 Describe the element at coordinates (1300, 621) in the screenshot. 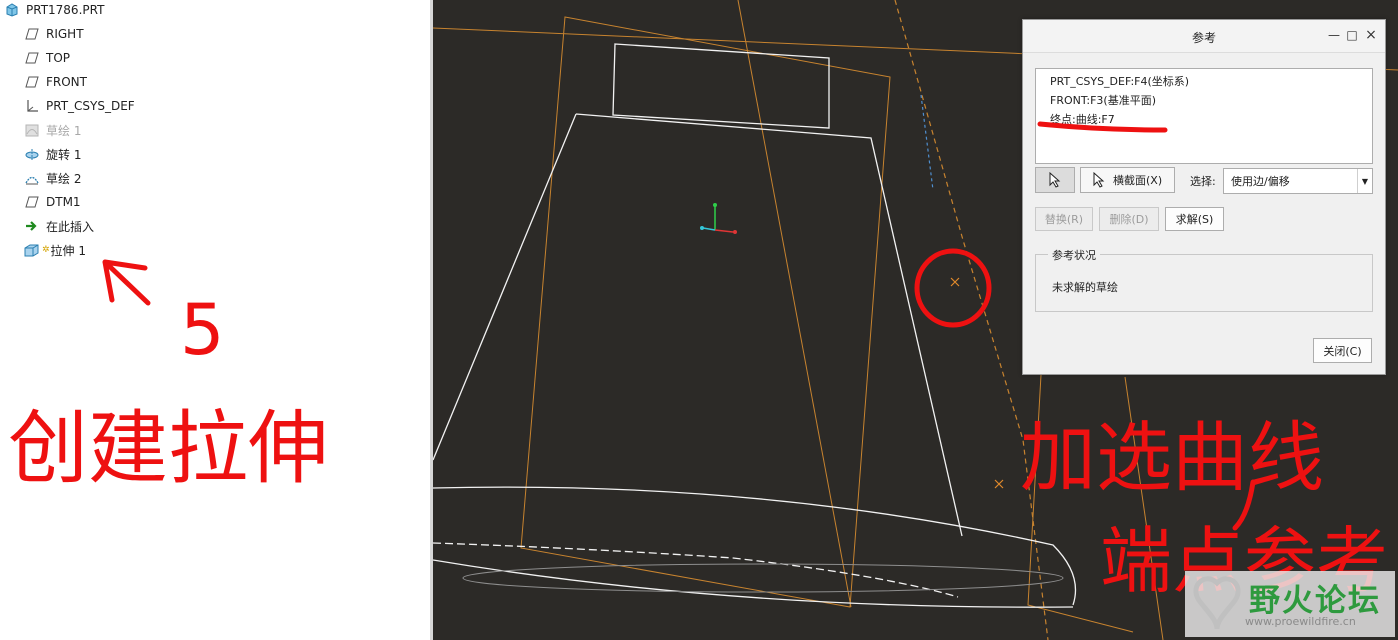

I see `watermark-url: www.proewildfire.cn` at that location.